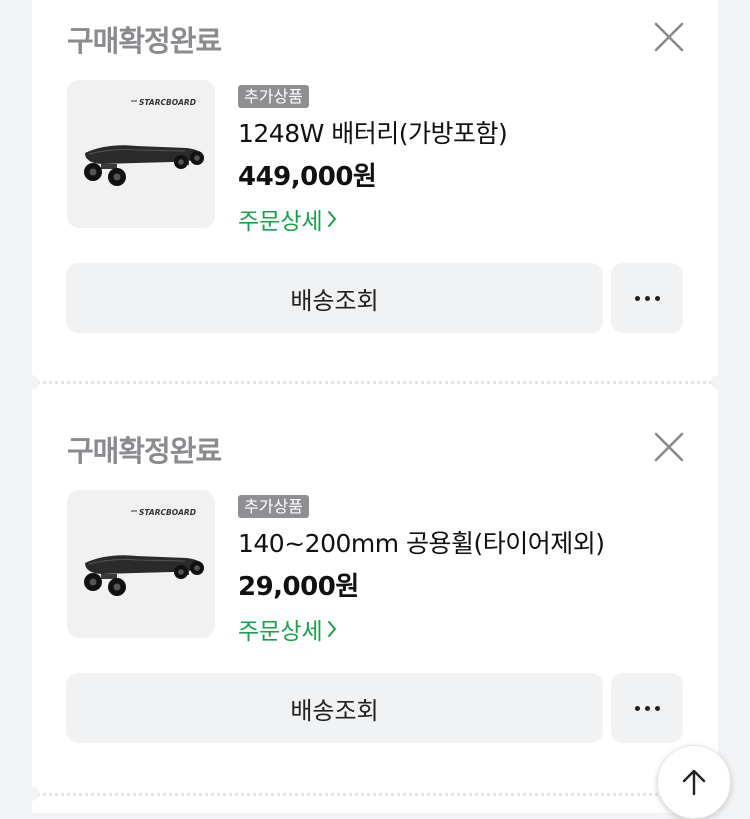 This screenshot has height=819, width=750. I want to click on product-name: 140~200mm 공용휠(타이어제외), so click(421, 542).